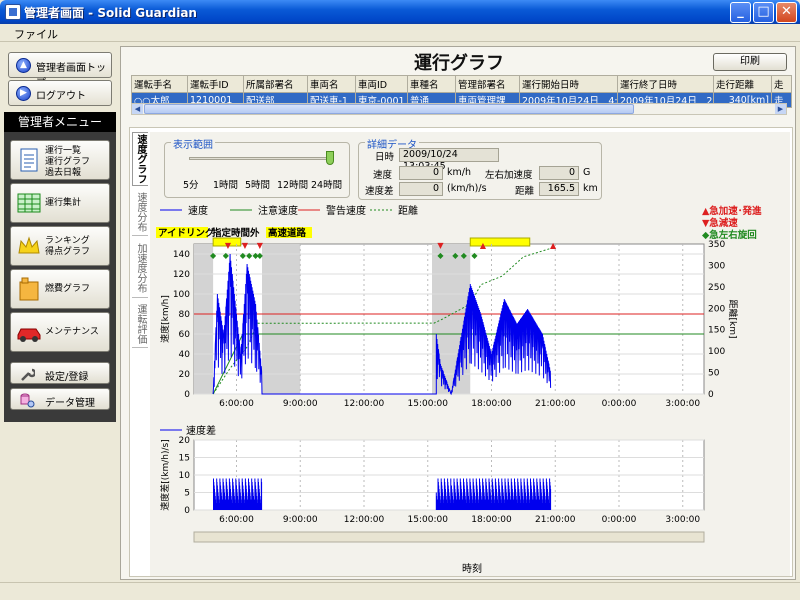  Describe the element at coordinates (60, 122) in the screenshot. I see `admin-menu-header: 管理者メニュー` at that location.